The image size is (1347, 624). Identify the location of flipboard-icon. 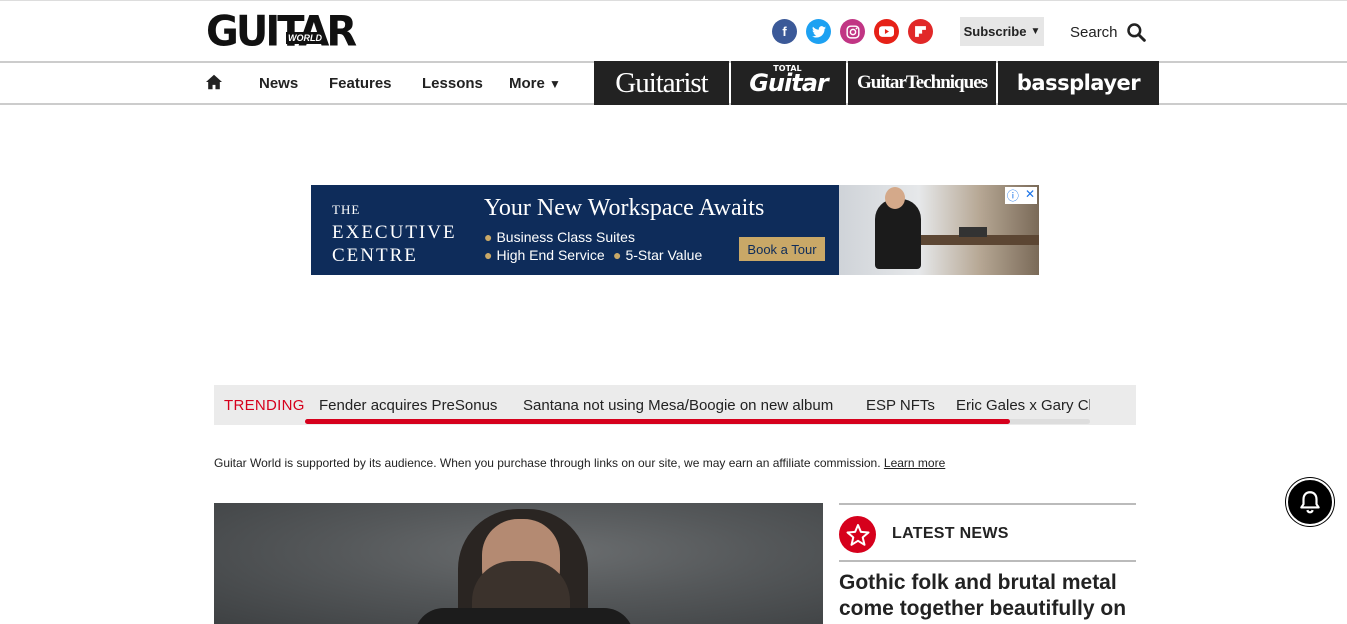
(920, 31).